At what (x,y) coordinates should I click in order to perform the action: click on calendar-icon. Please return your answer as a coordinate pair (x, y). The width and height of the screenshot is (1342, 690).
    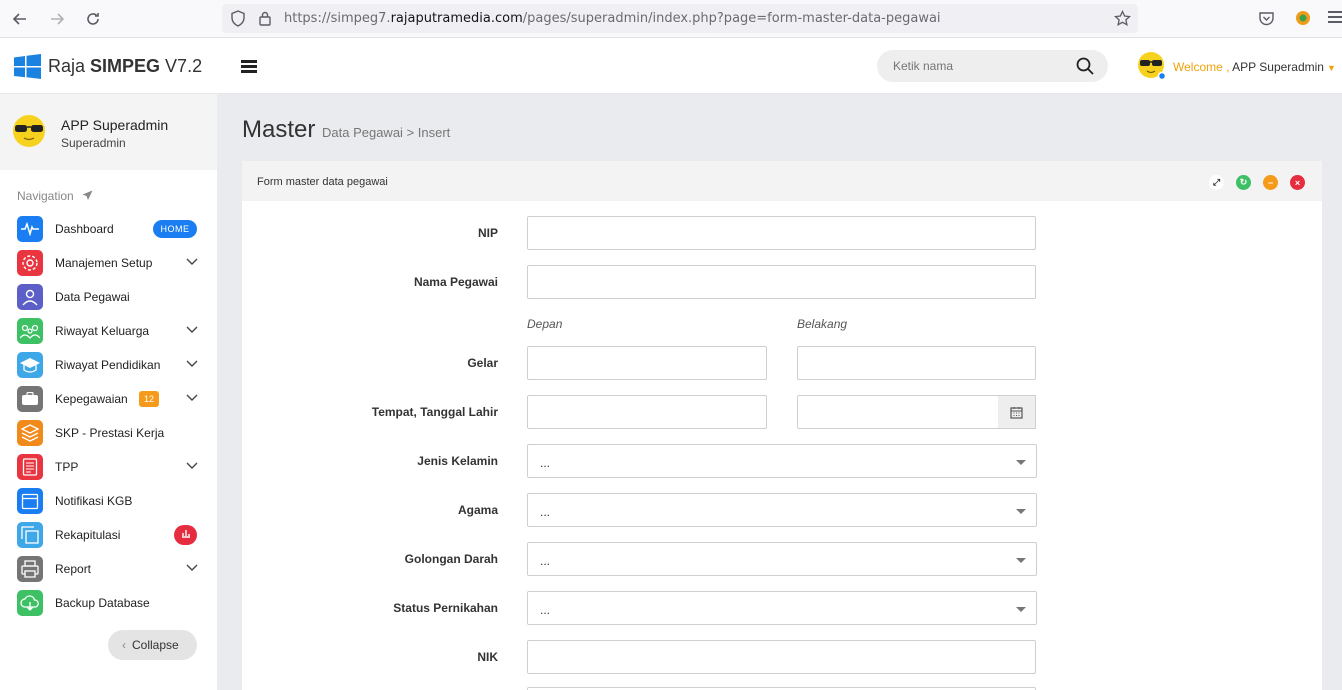
    Looking at the image, I should click on (30, 501).